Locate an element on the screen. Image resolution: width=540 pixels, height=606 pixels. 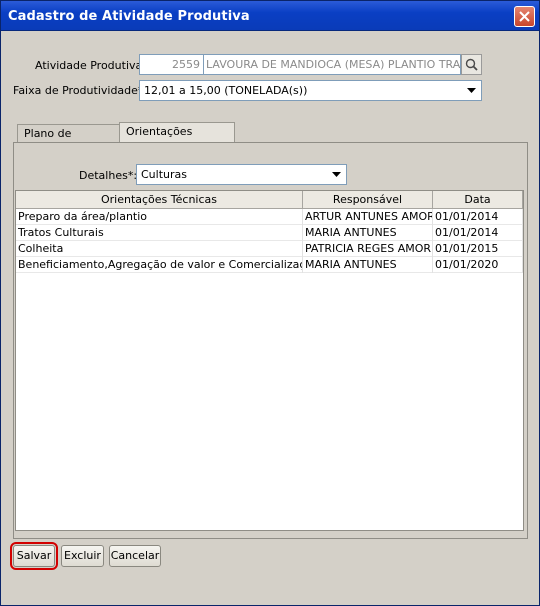
column-header-responsavel: Responsável is located at coordinates (368, 200).